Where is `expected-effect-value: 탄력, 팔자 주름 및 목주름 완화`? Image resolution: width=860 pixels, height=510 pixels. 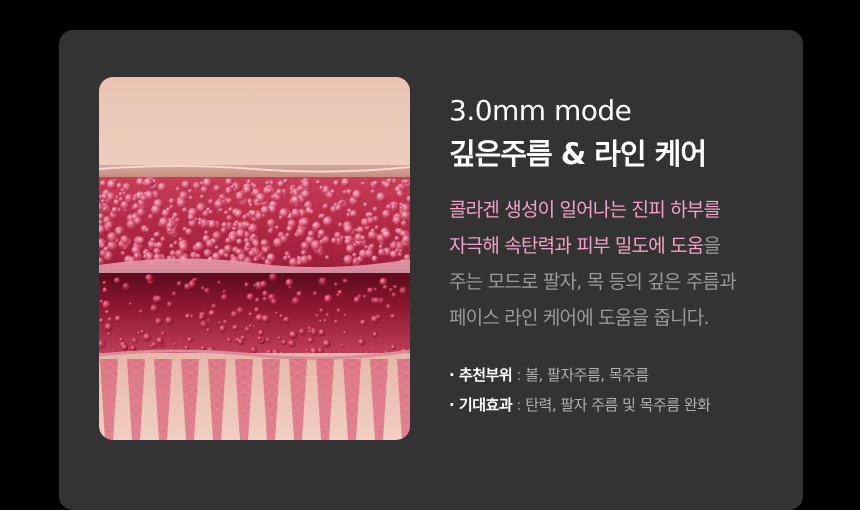 expected-effect-value: 탄력, 팔자 주름 및 목주름 완화 is located at coordinates (618, 405).